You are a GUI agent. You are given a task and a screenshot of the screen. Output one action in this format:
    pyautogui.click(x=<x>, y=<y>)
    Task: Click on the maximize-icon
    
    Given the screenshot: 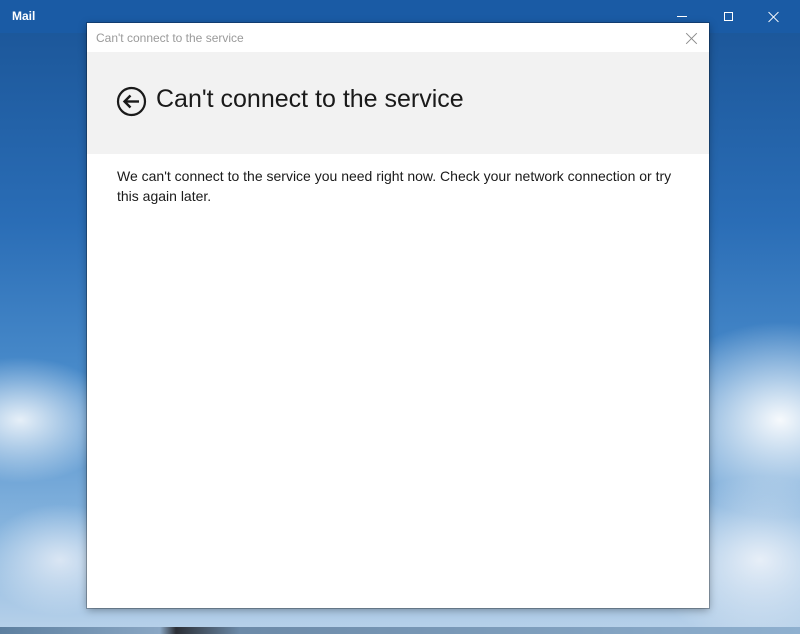 What is the action you would take?
    pyautogui.click(x=728, y=16)
    